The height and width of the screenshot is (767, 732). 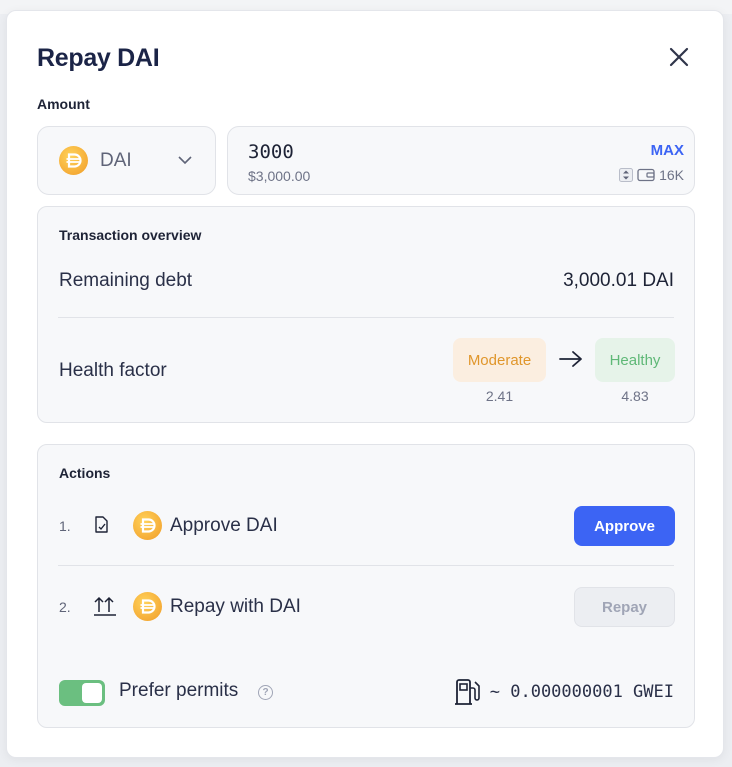 I want to click on amount-usd-value: $3,000.00, so click(x=279, y=176).